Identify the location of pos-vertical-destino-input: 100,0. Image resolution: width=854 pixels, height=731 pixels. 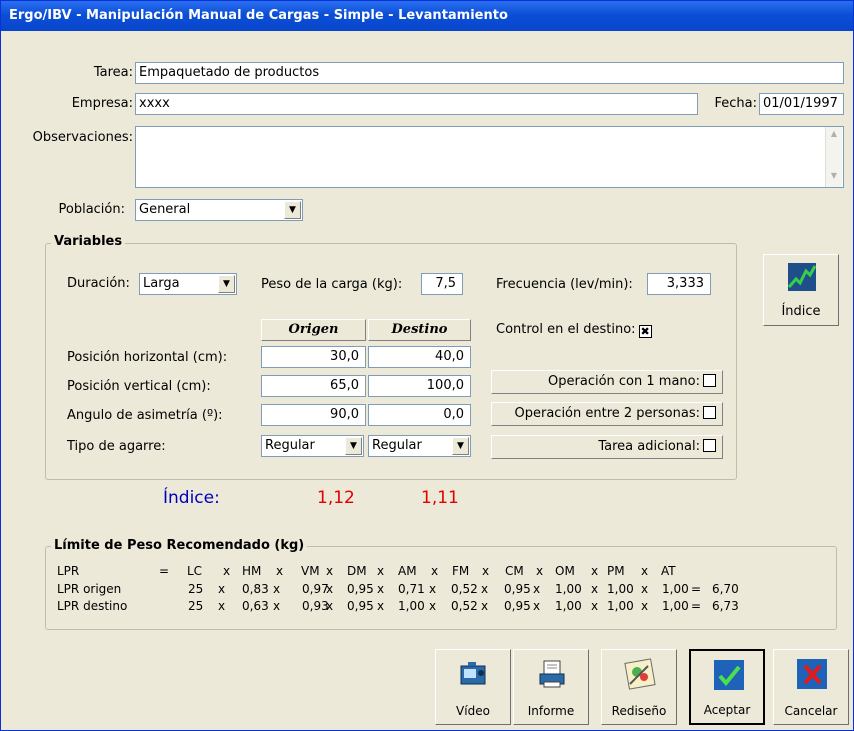
(419, 386).